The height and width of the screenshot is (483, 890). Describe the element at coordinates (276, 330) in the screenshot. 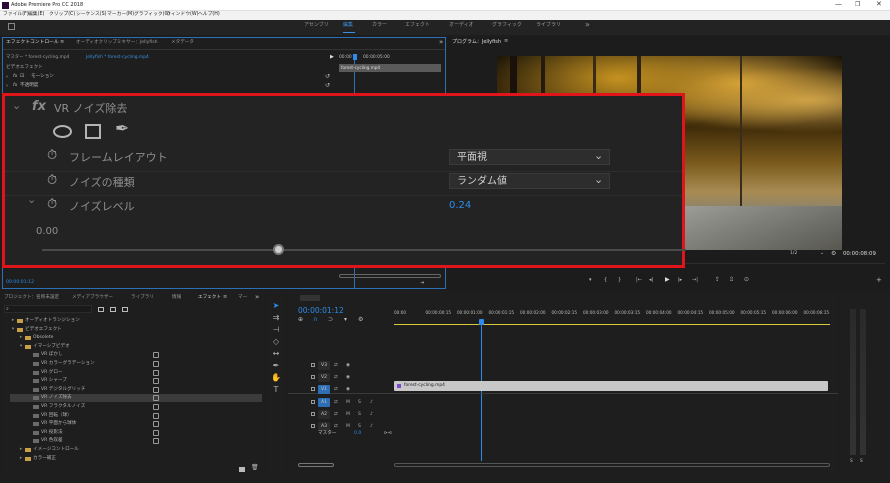

I see `ripple-edit-tool-icon: ⊣` at that location.